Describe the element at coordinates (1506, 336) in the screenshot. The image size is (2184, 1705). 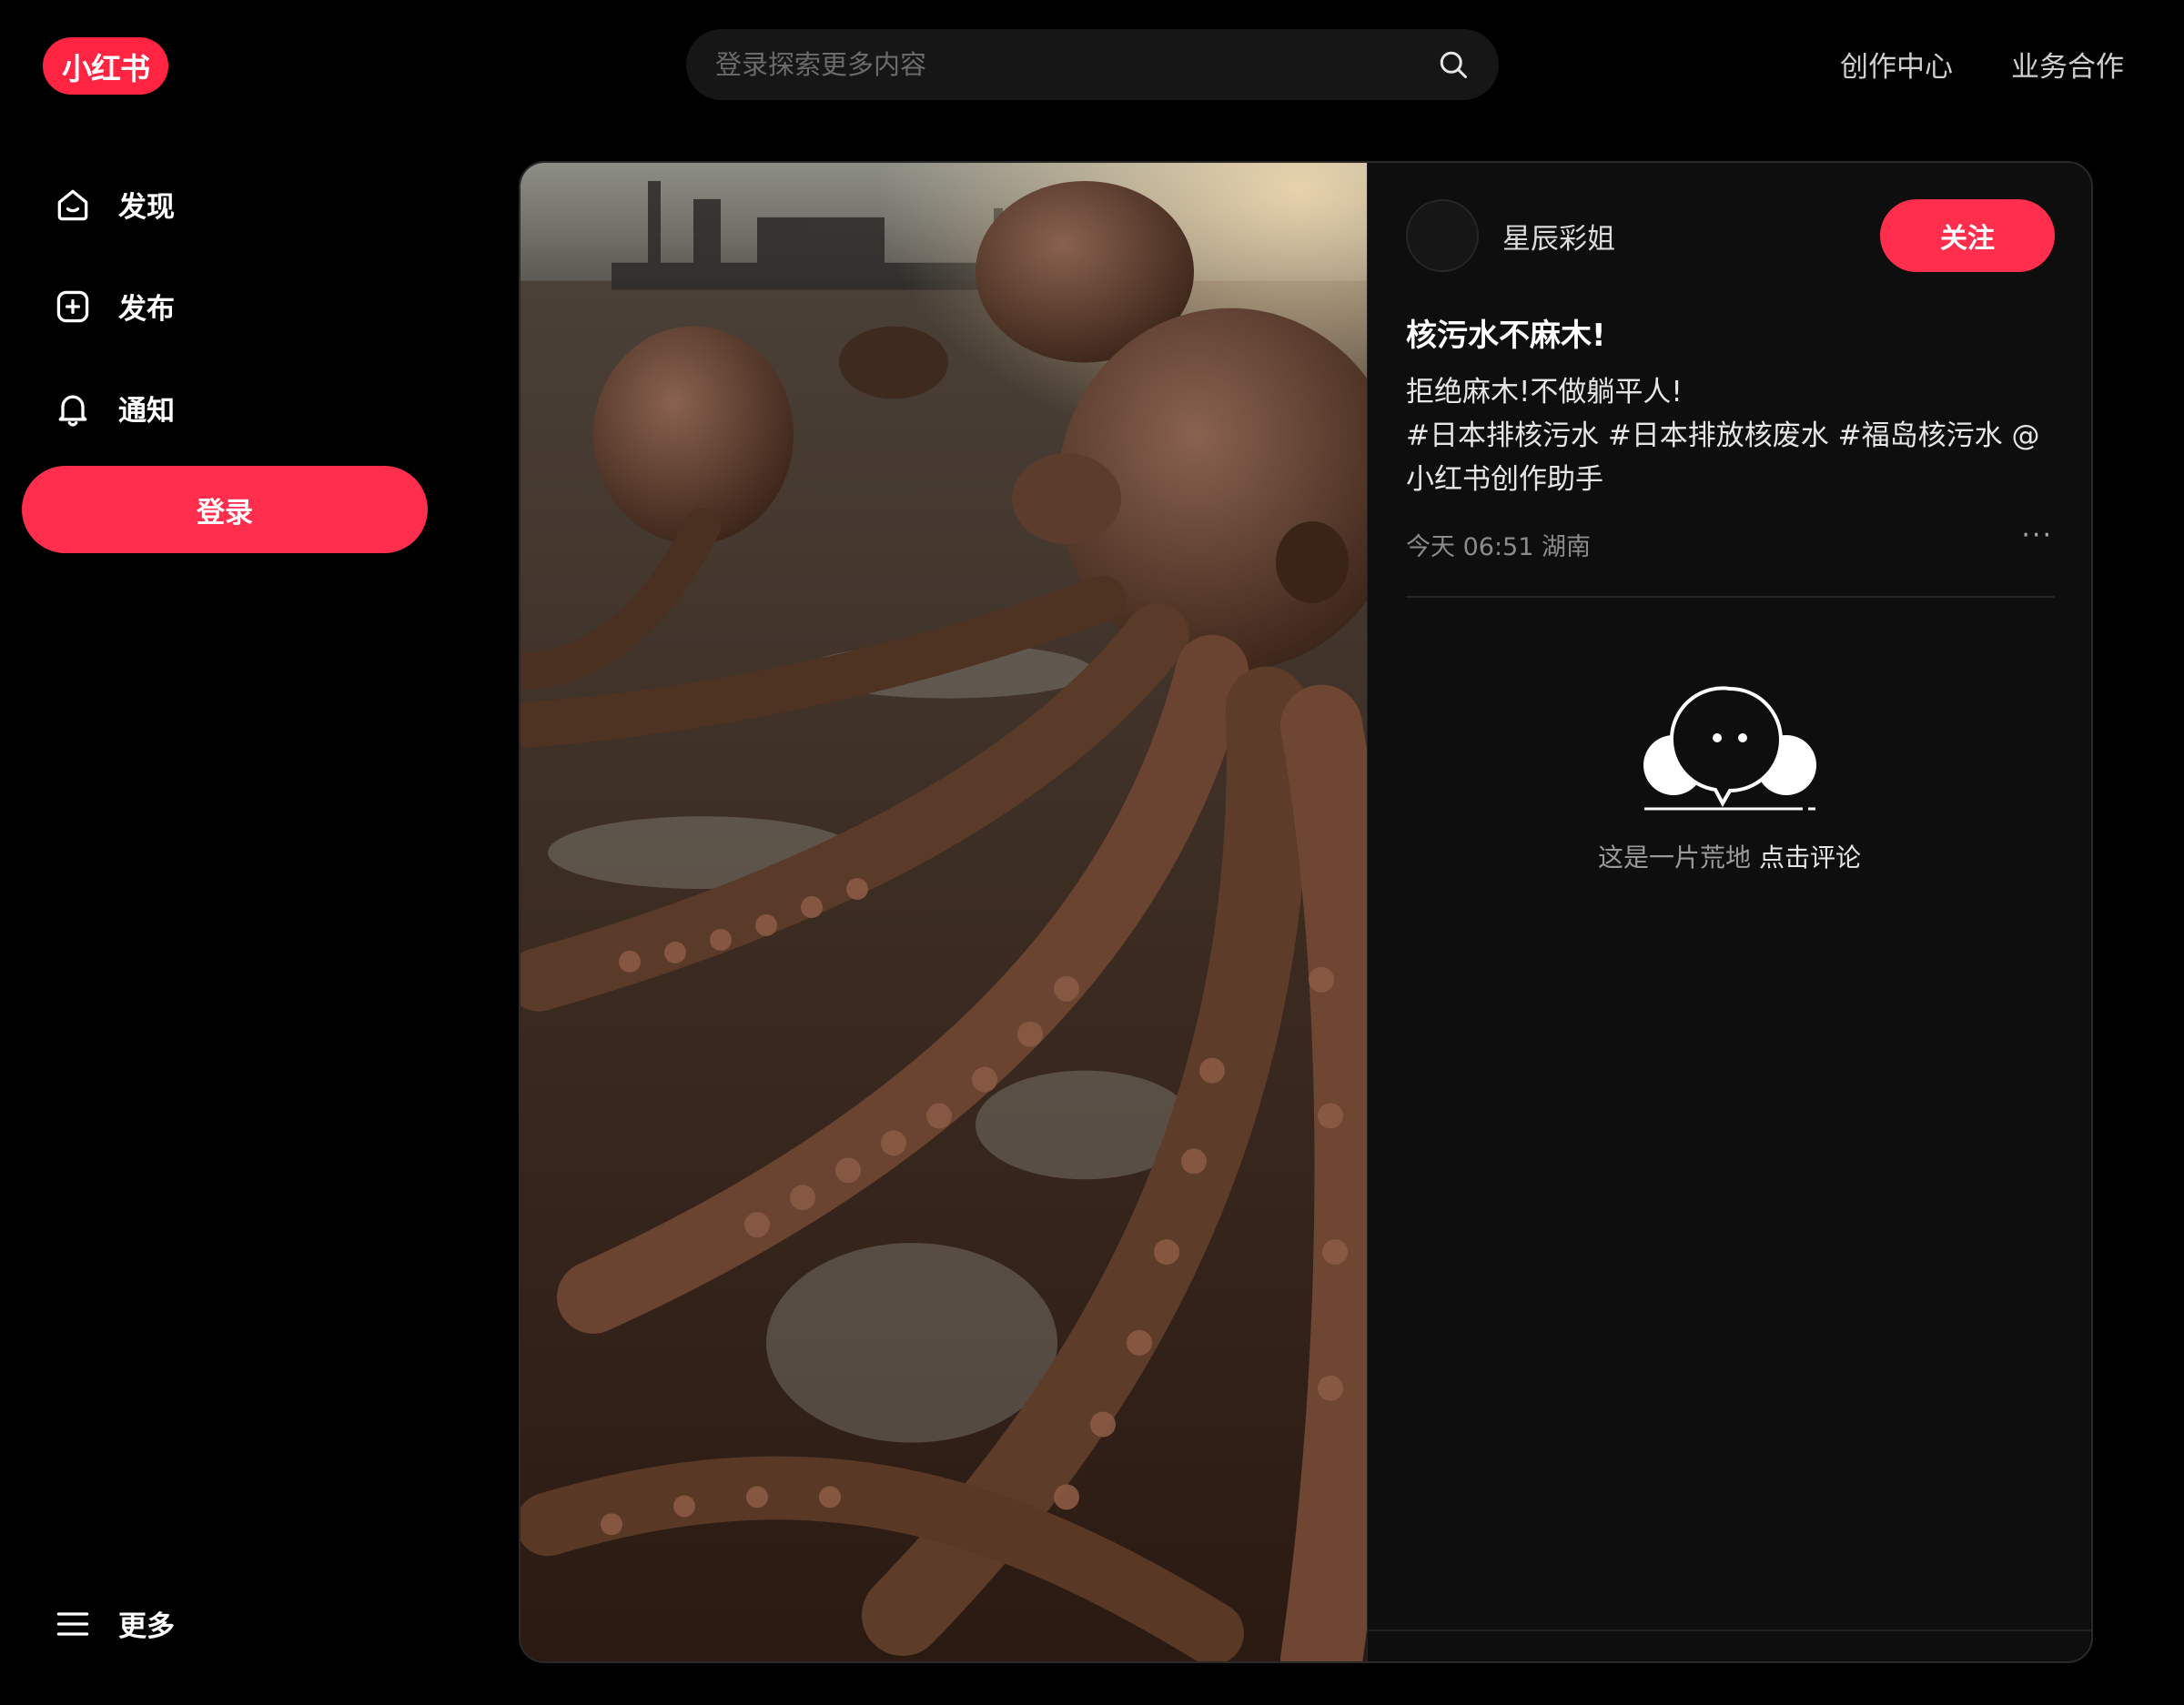
I see `note-title: 核污水不麻木!` at that location.